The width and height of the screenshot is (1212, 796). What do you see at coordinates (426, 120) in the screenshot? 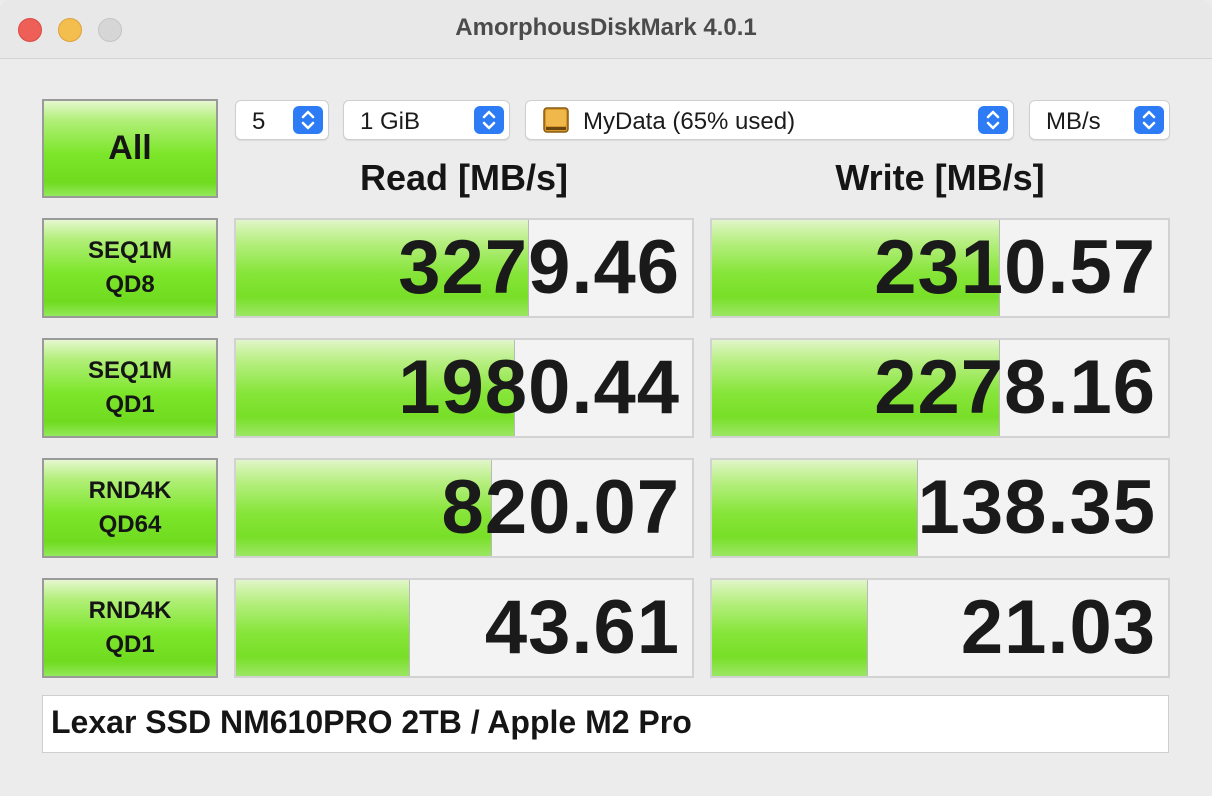
I see `test-size-select: 1 GiB` at bounding box center [426, 120].